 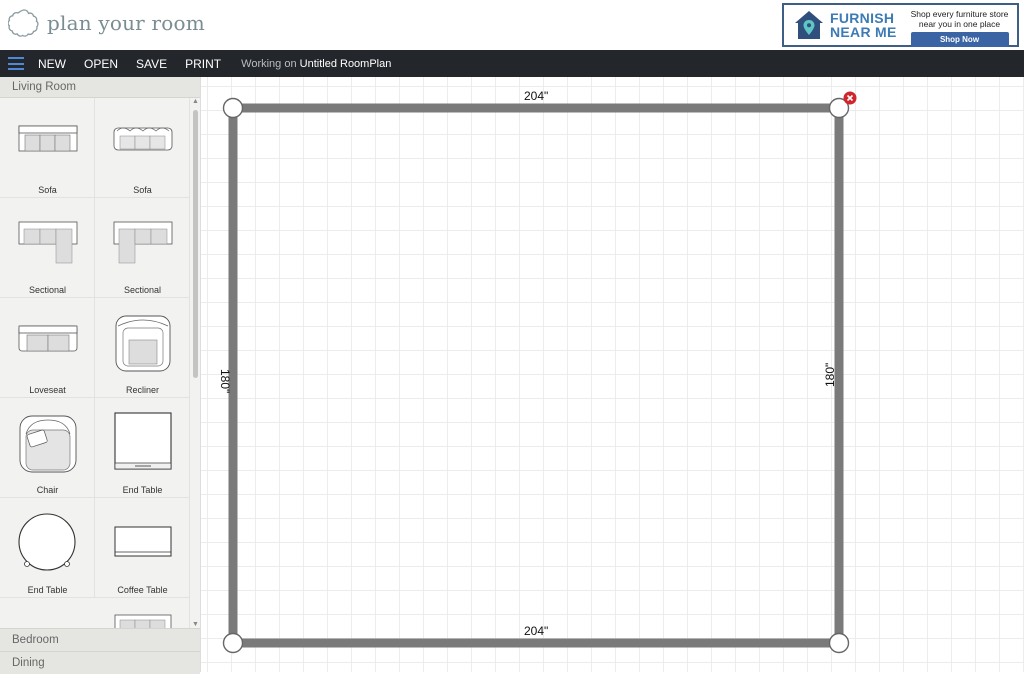 What do you see at coordinates (809, 25) in the screenshot?
I see `house-pin-icon` at bounding box center [809, 25].